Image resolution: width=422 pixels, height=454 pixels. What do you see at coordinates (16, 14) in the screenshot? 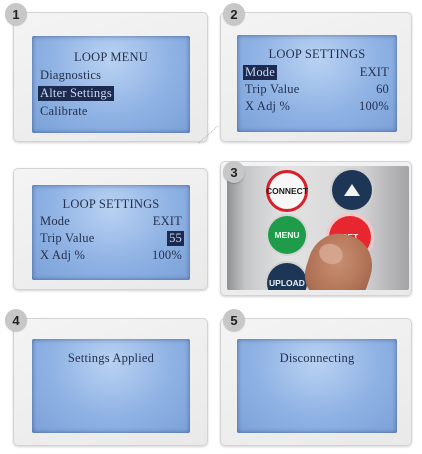
I see `step-number-badge: 1` at bounding box center [16, 14].